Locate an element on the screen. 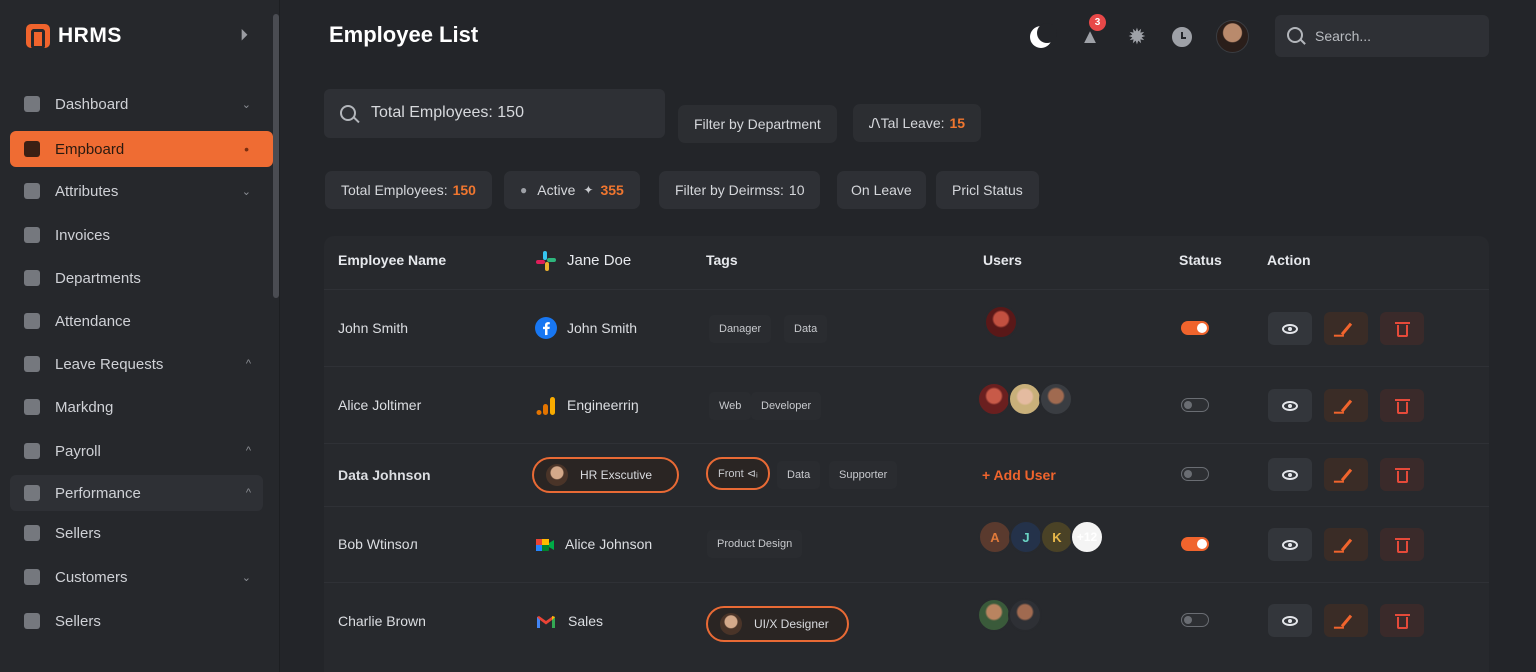  trash-icon is located at coordinates (1402, 329).